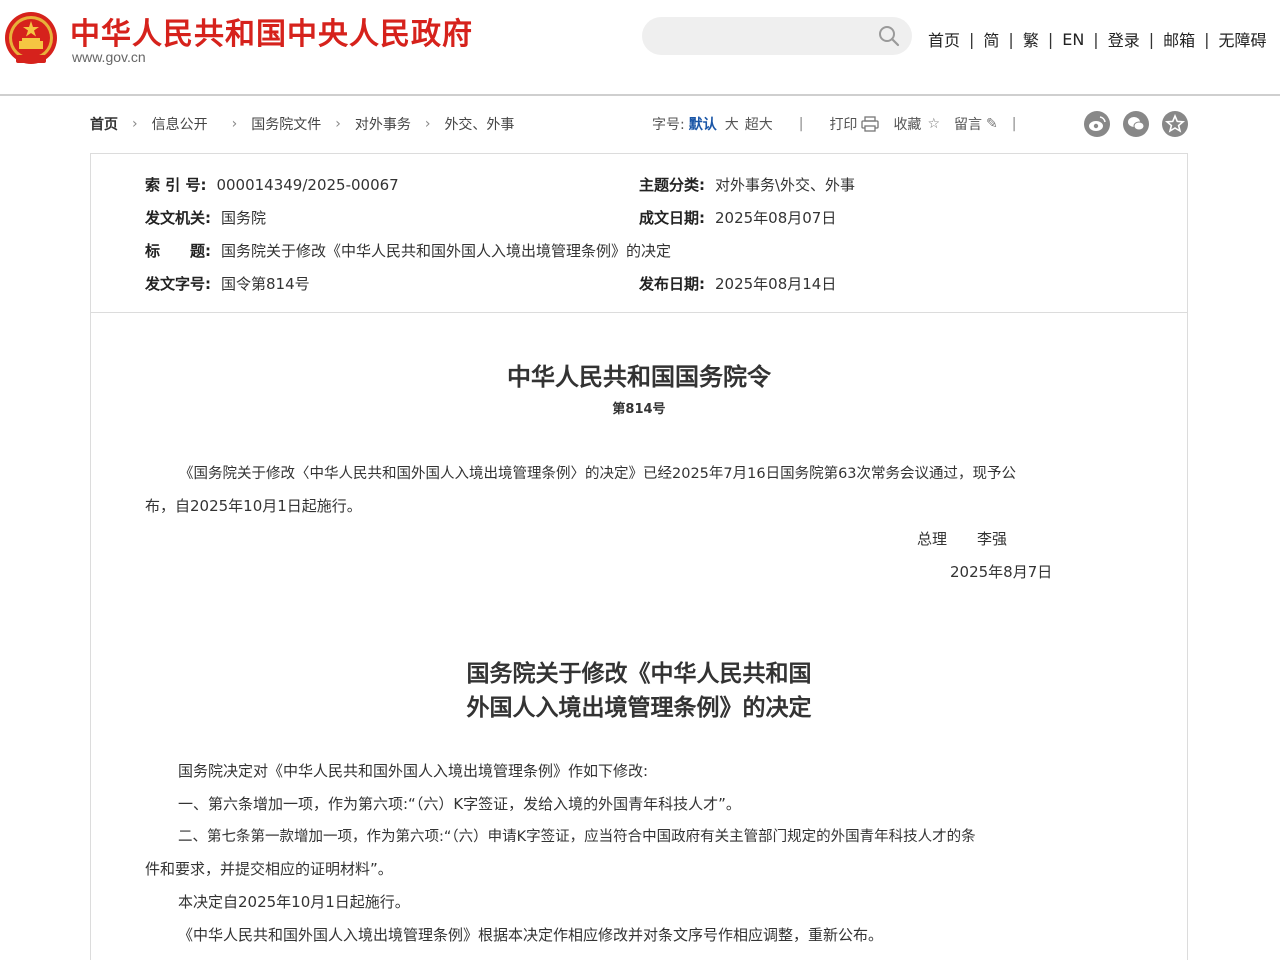  I want to click on meta-published-date: 发布日期: 2025年08月14日, so click(737, 283).